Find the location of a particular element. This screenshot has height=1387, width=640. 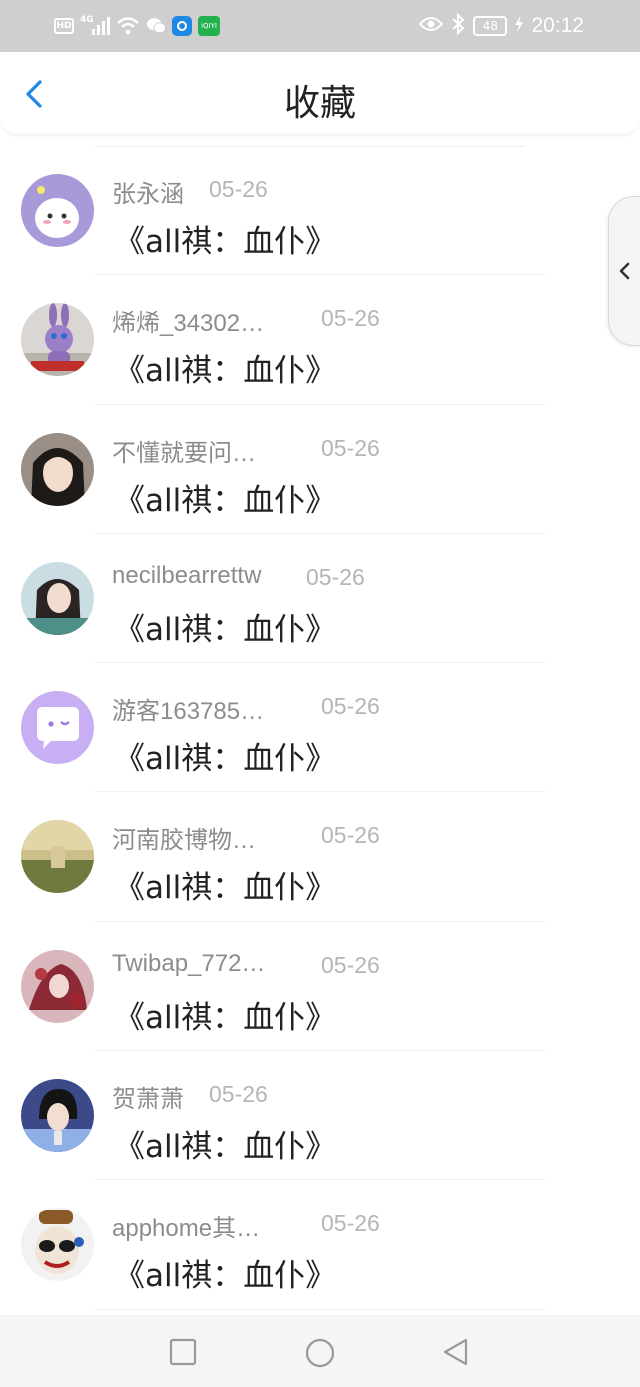

recent-apps-button is located at coordinates (183, 1352).